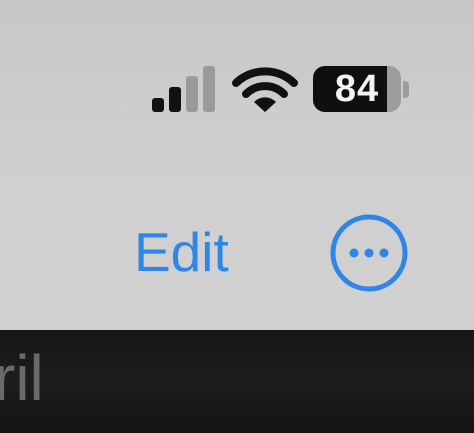 The image size is (474, 433). What do you see at coordinates (181, 252) in the screenshot?
I see `edit-button: Edit` at bounding box center [181, 252].